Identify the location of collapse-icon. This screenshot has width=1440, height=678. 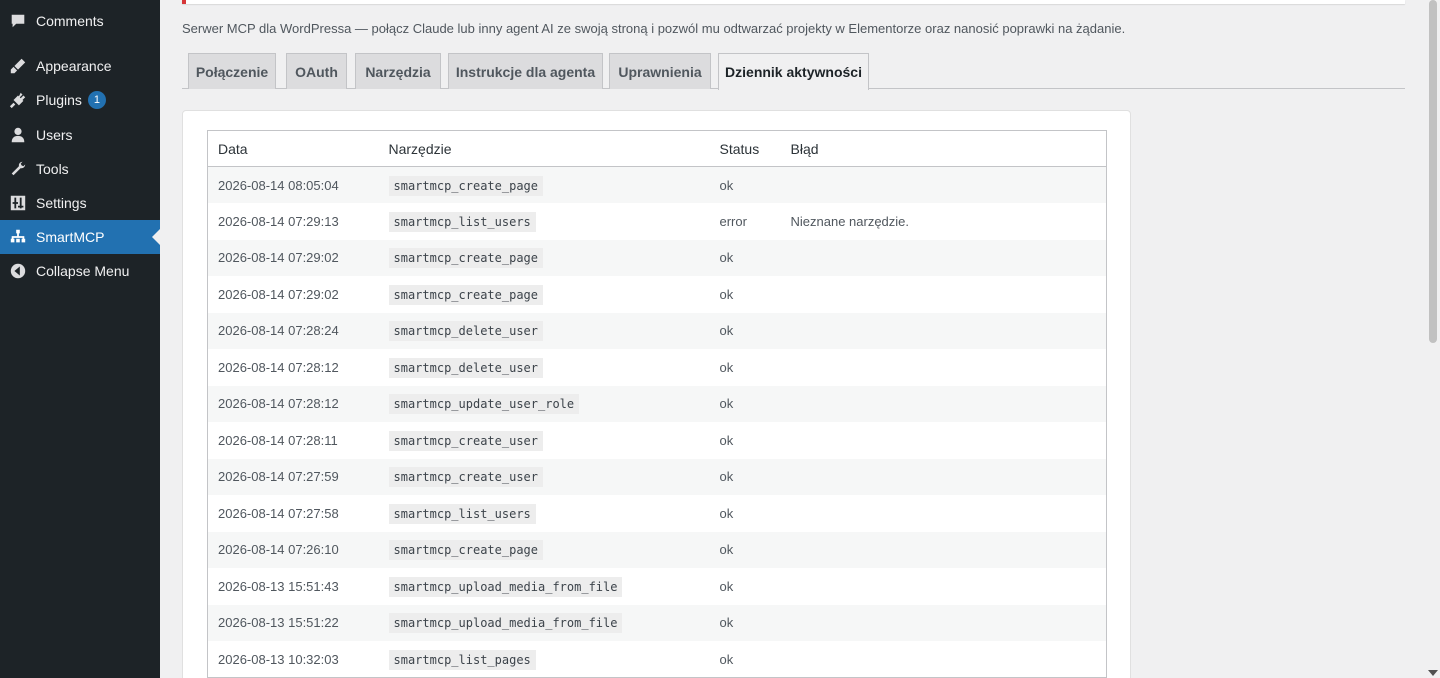
(18, 271).